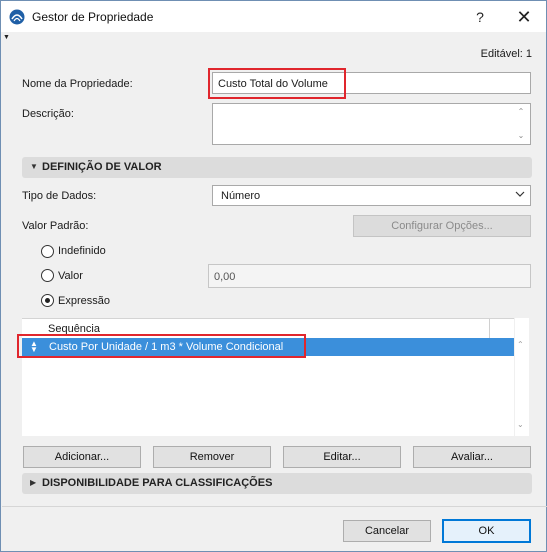 The width and height of the screenshot is (547, 552). I want to click on value-input-value: 0,00, so click(225, 277).